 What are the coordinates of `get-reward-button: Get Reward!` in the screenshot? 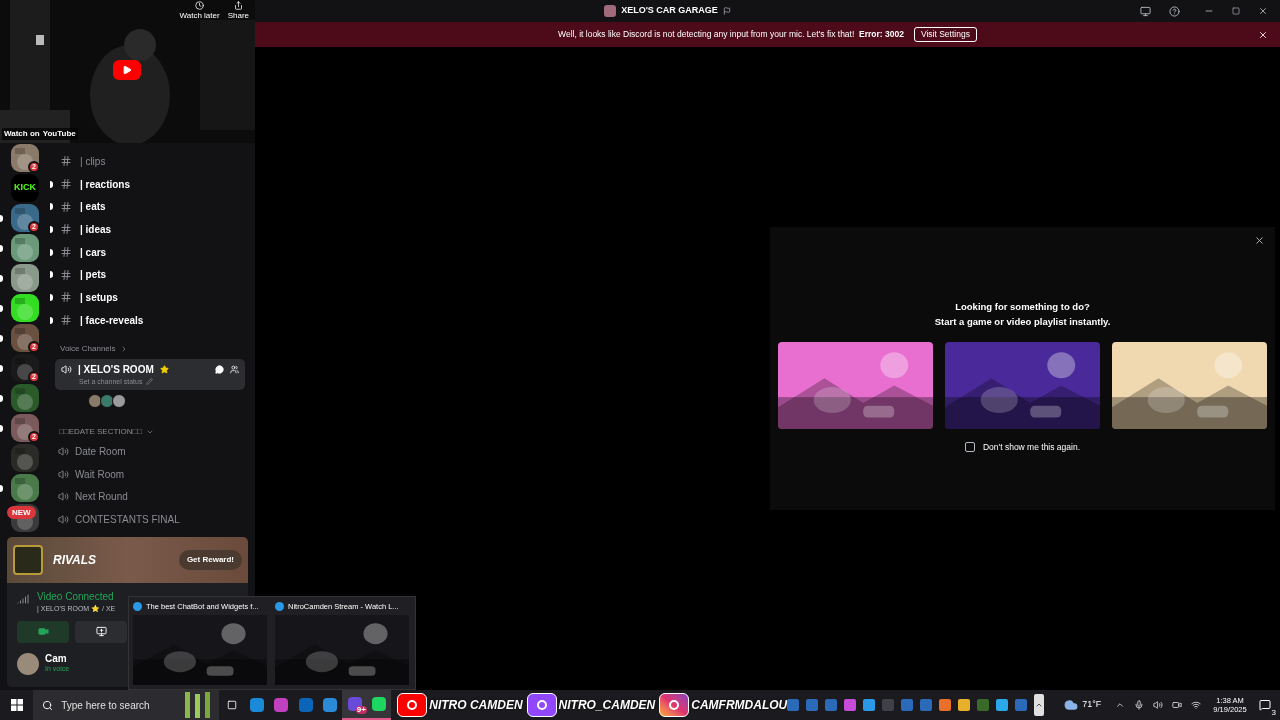 It's located at (210, 560).